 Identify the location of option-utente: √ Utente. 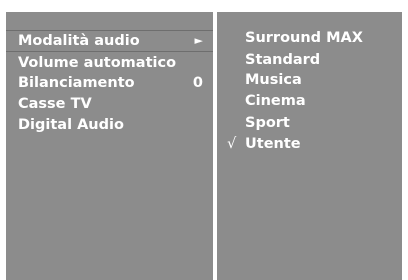
(309, 144).